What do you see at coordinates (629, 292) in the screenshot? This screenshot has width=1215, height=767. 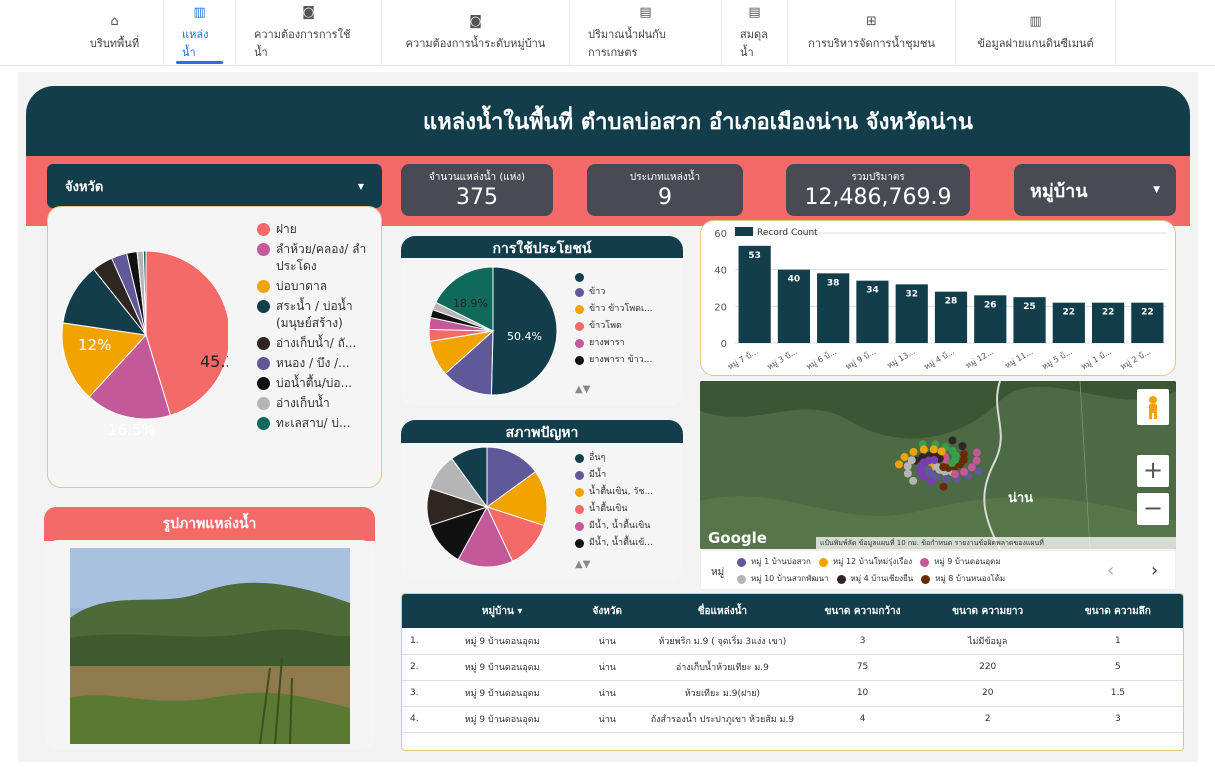 I see `legend-item: ข้าว` at bounding box center [629, 292].